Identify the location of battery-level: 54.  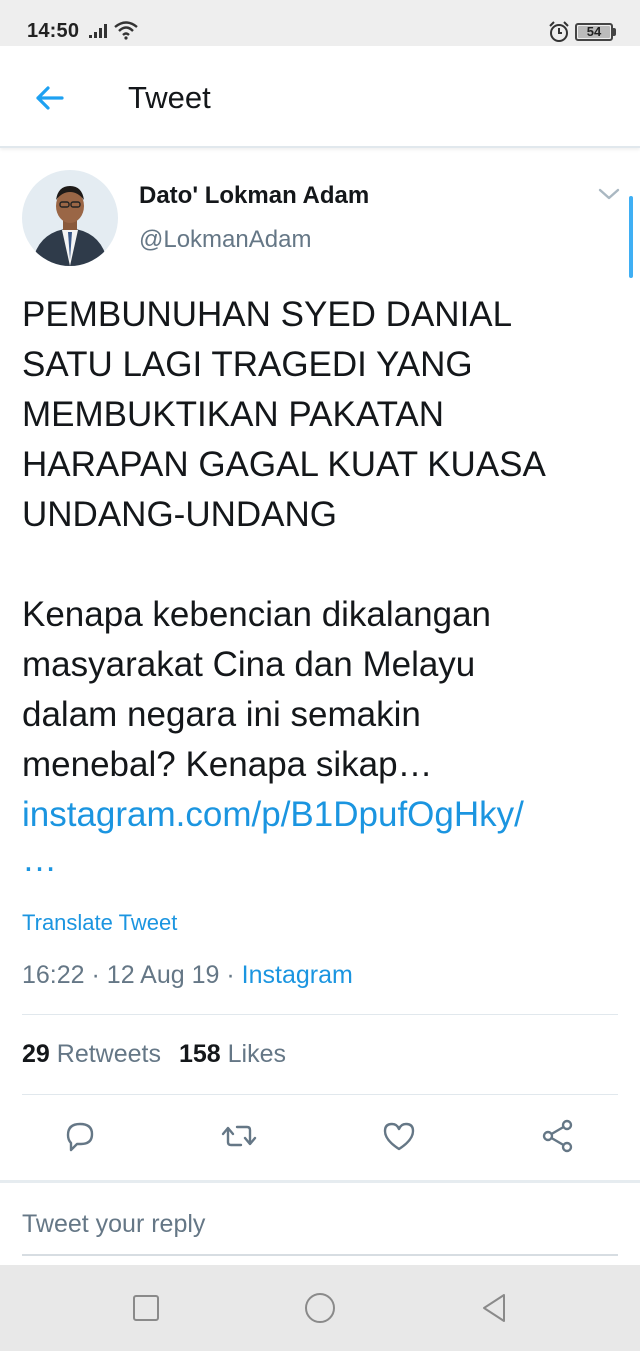
(594, 31).